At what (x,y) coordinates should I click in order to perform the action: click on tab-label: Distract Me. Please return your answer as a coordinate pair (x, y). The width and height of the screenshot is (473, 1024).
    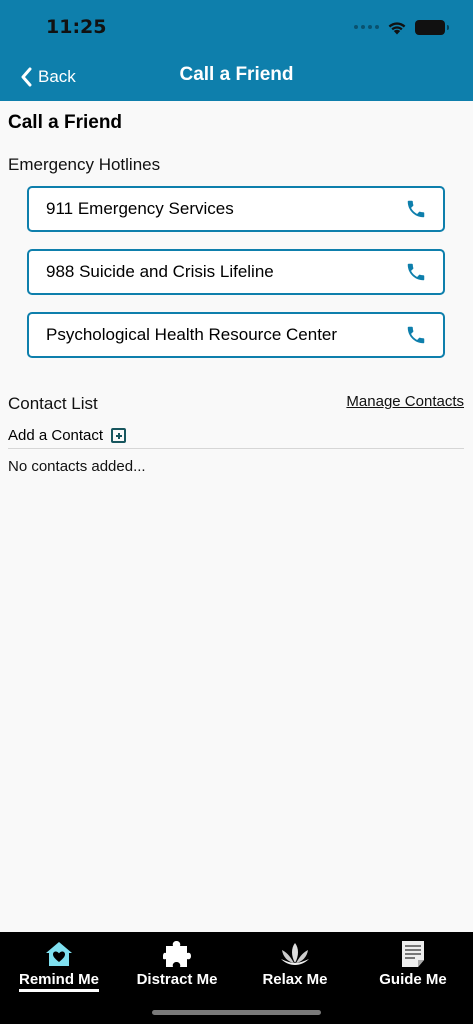
    Looking at the image, I should click on (177, 979).